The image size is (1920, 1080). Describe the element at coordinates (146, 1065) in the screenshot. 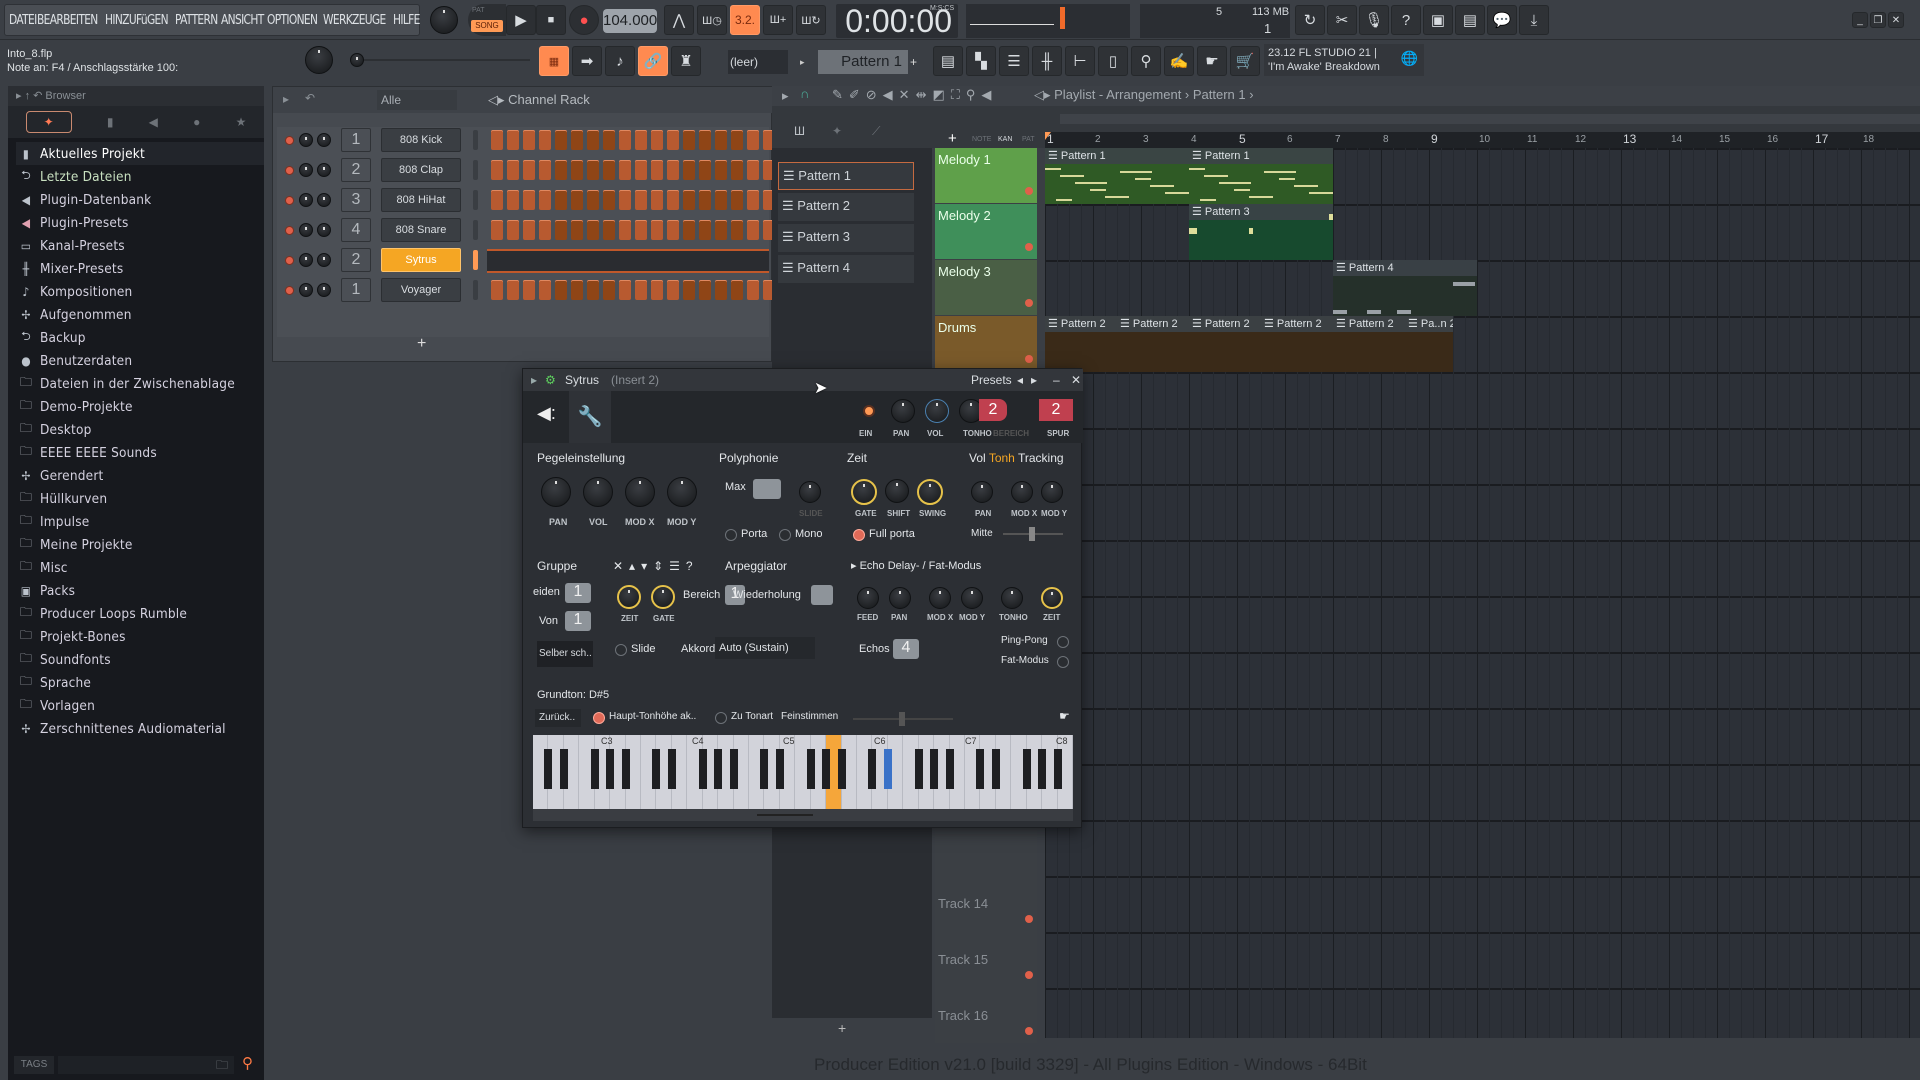

I see `tags-search-input` at that location.